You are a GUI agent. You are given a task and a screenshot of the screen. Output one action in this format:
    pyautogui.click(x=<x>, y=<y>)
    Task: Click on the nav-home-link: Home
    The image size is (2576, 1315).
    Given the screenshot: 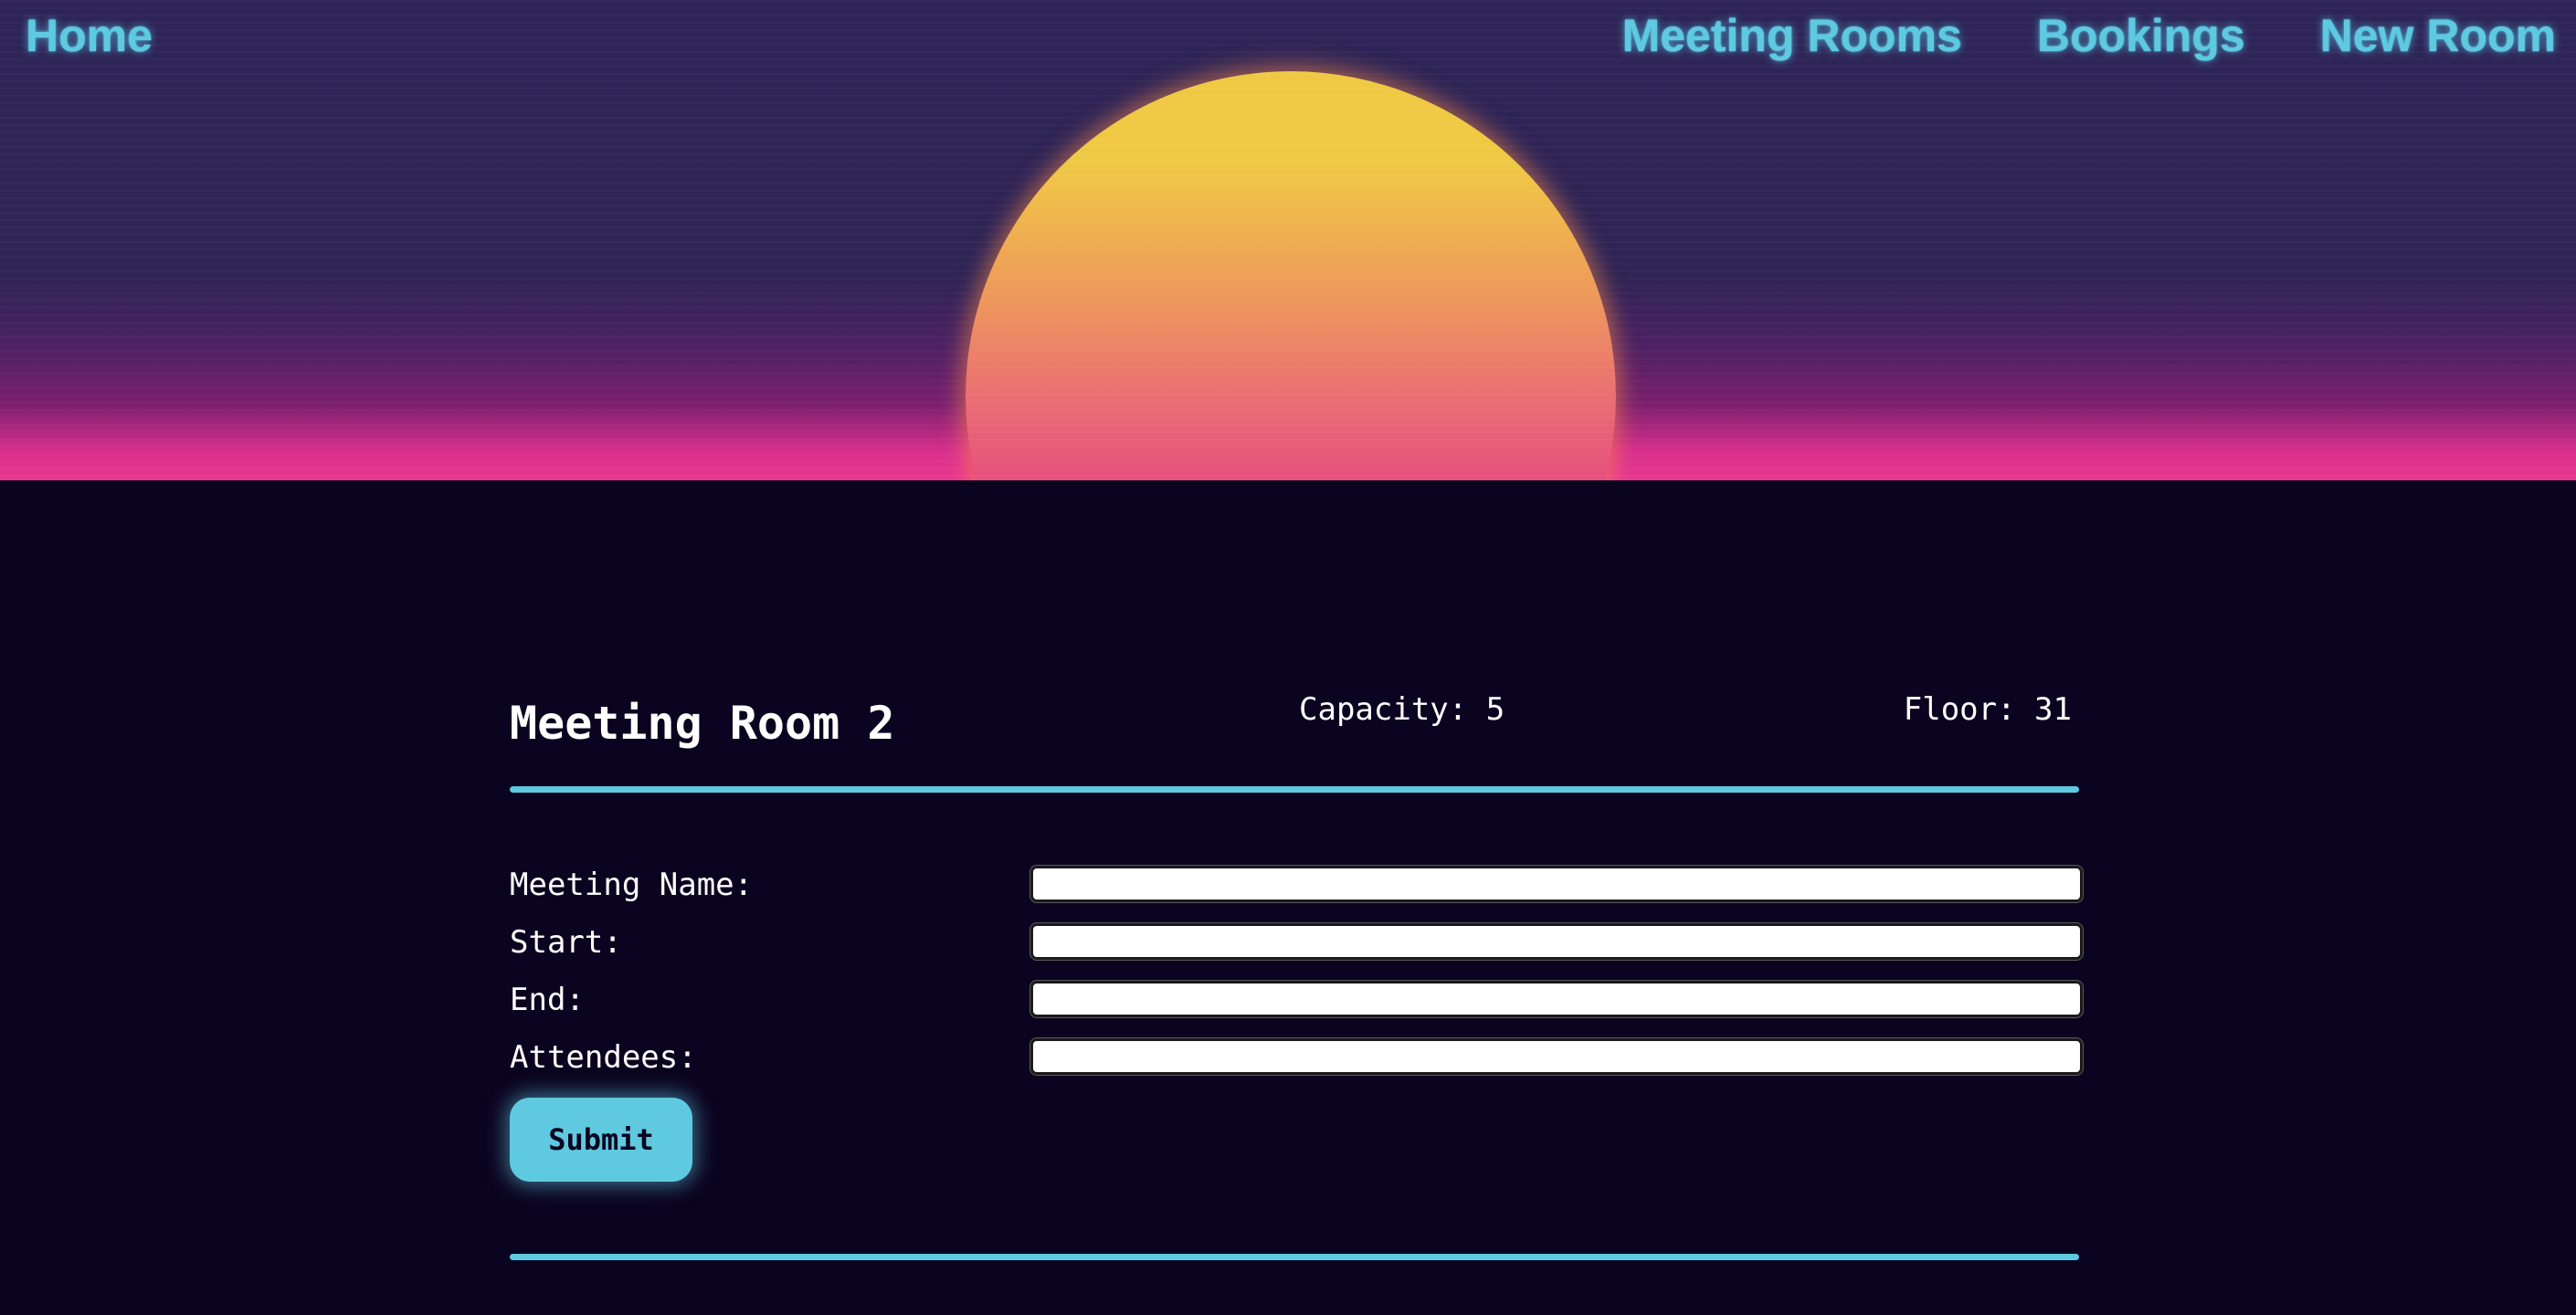 What is the action you would take?
    pyautogui.click(x=89, y=35)
    